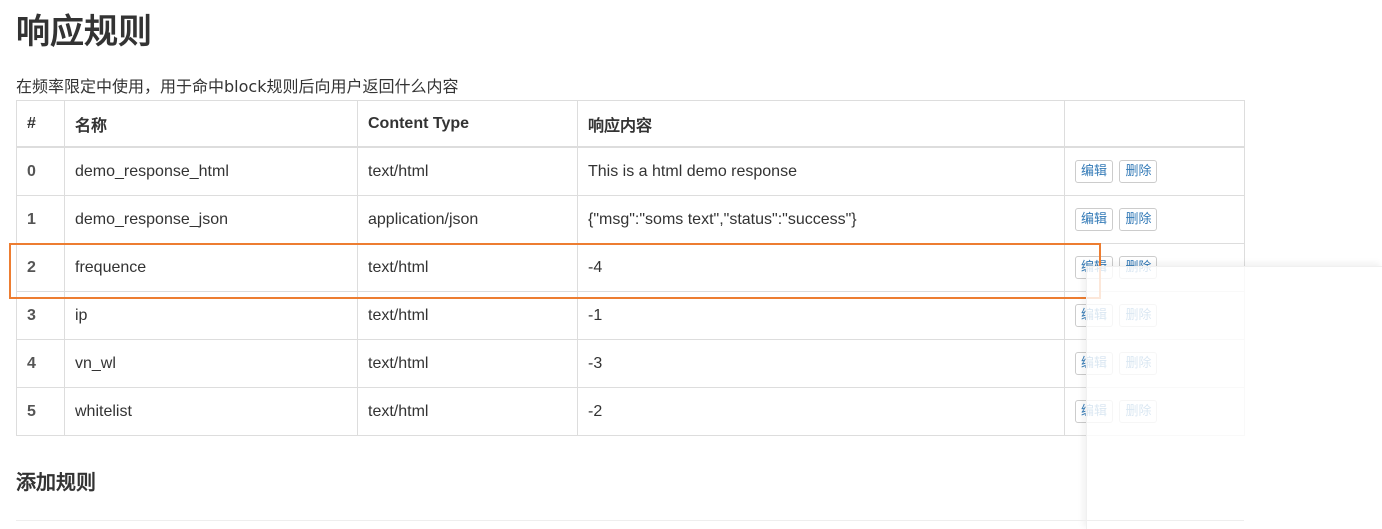 This screenshot has width=1382, height=529. I want to click on header-actions, so click(1154, 124).